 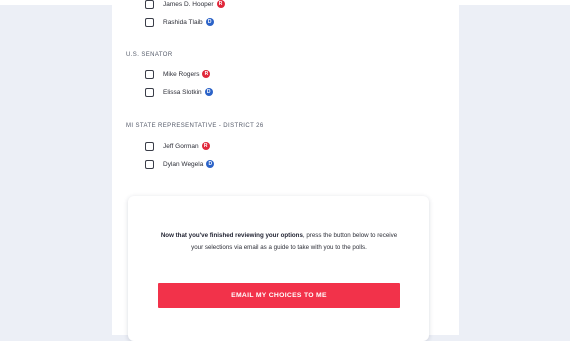 What do you see at coordinates (182, 92) in the screenshot?
I see `candidate-name: Elissa Slotkin` at bounding box center [182, 92].